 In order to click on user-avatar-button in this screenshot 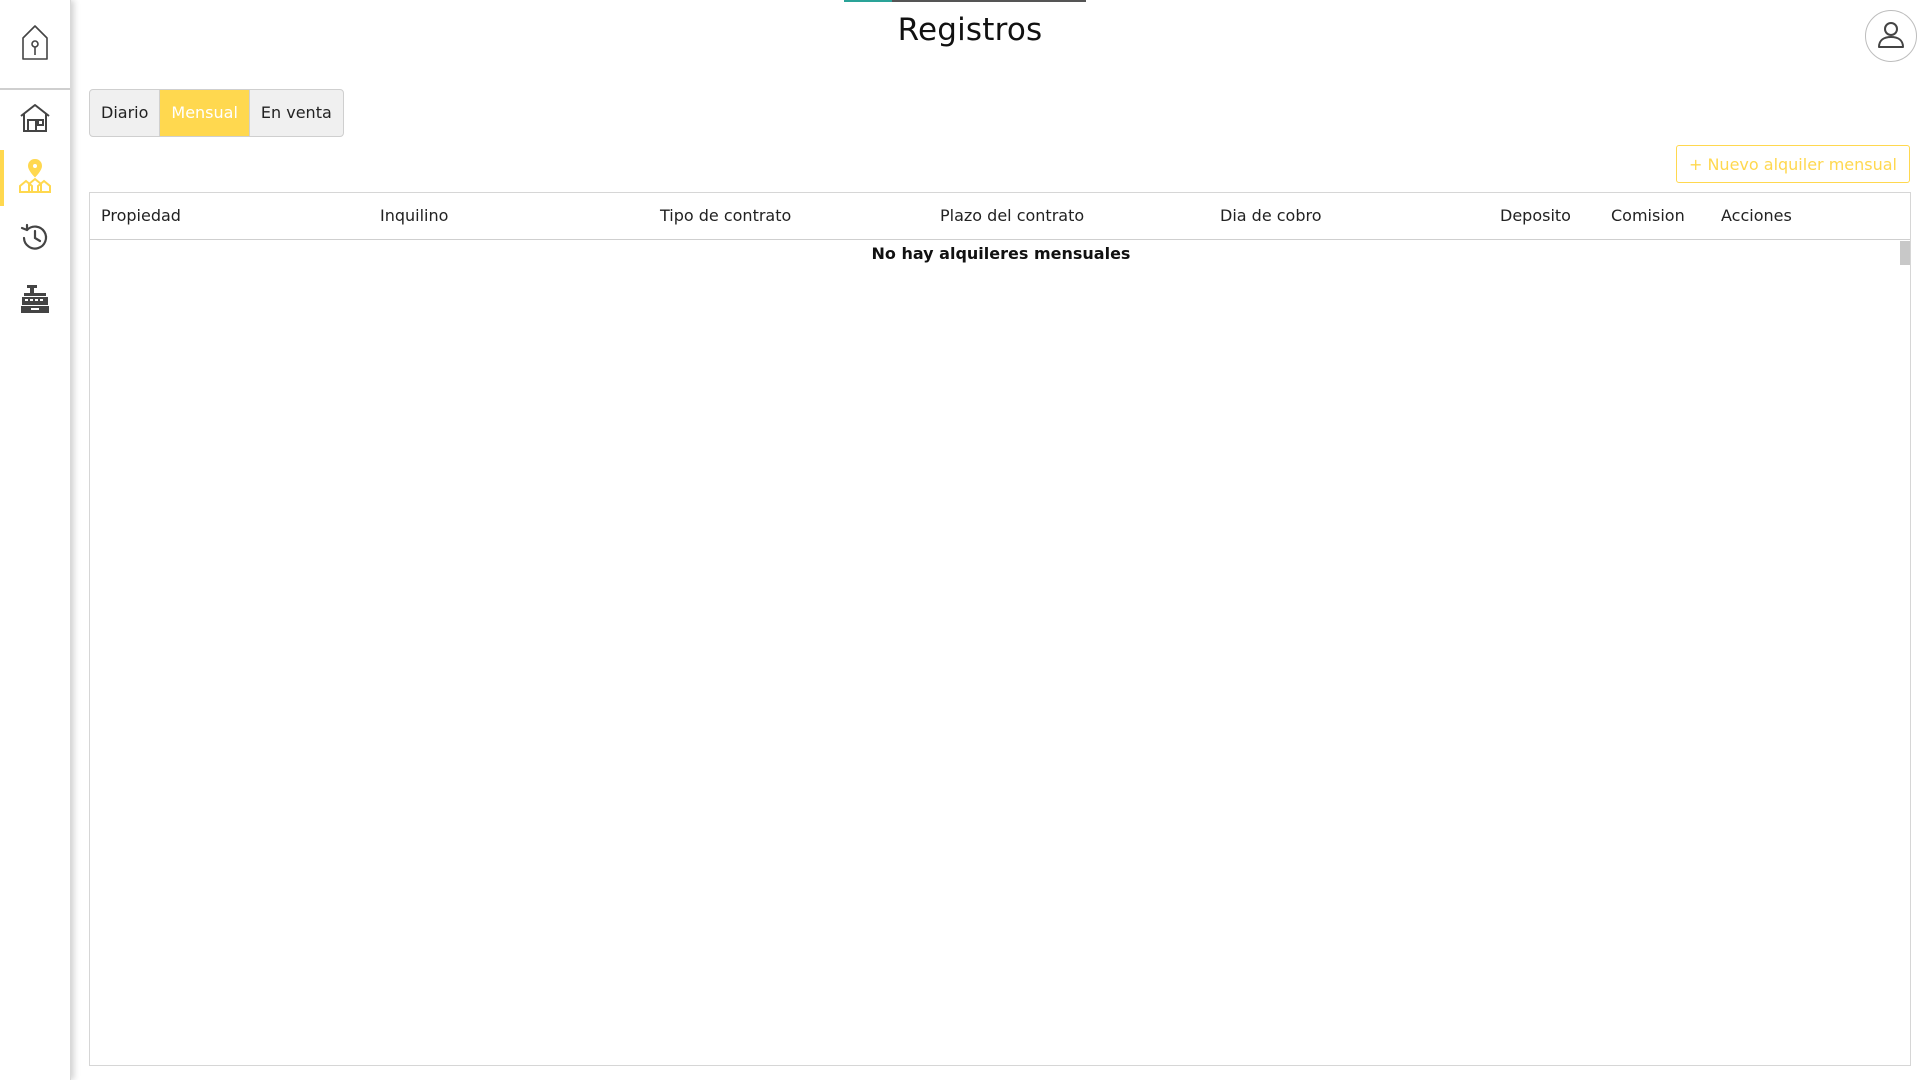, I will do `click(1891, 36)`.